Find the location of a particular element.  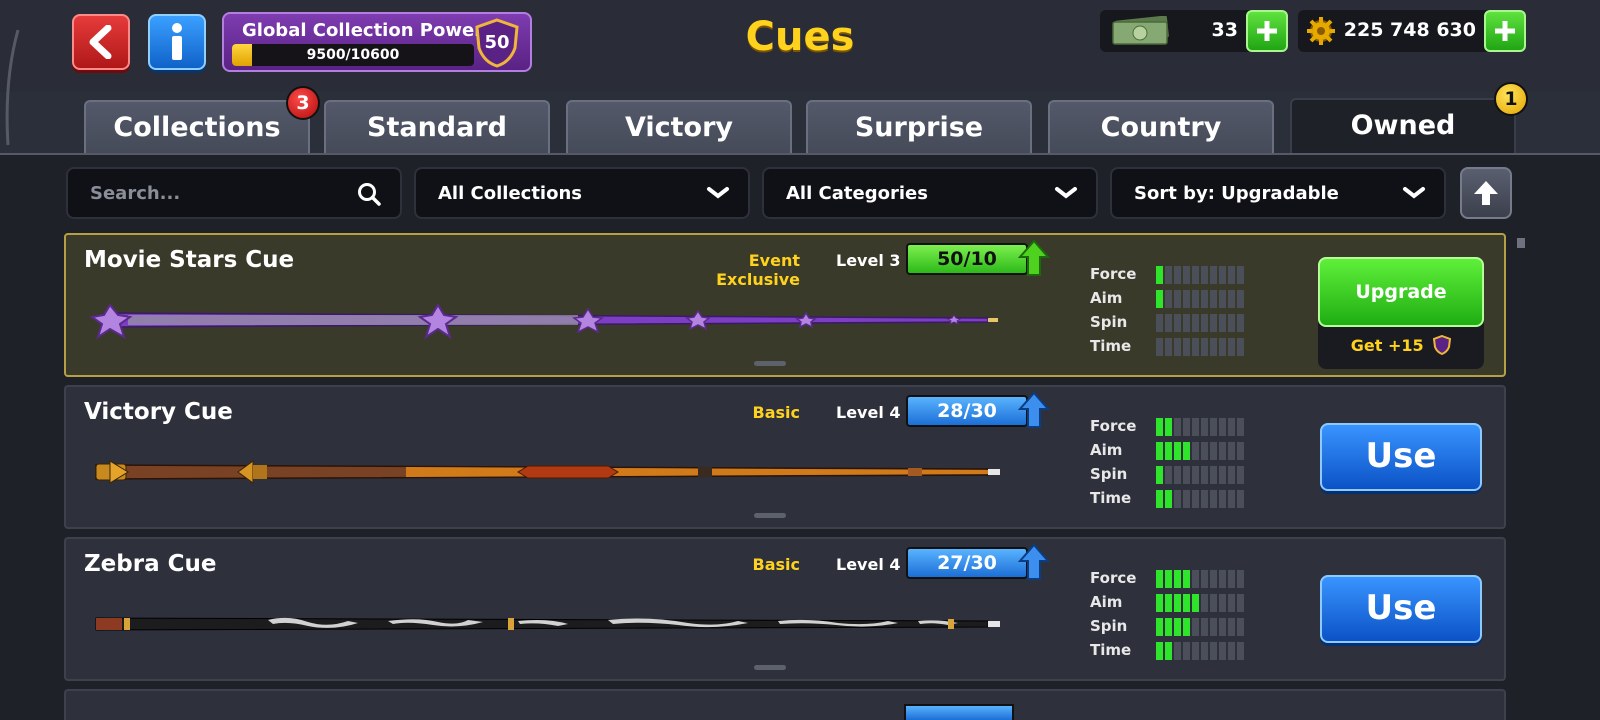

info-icon is located at coordinates (177, 41).